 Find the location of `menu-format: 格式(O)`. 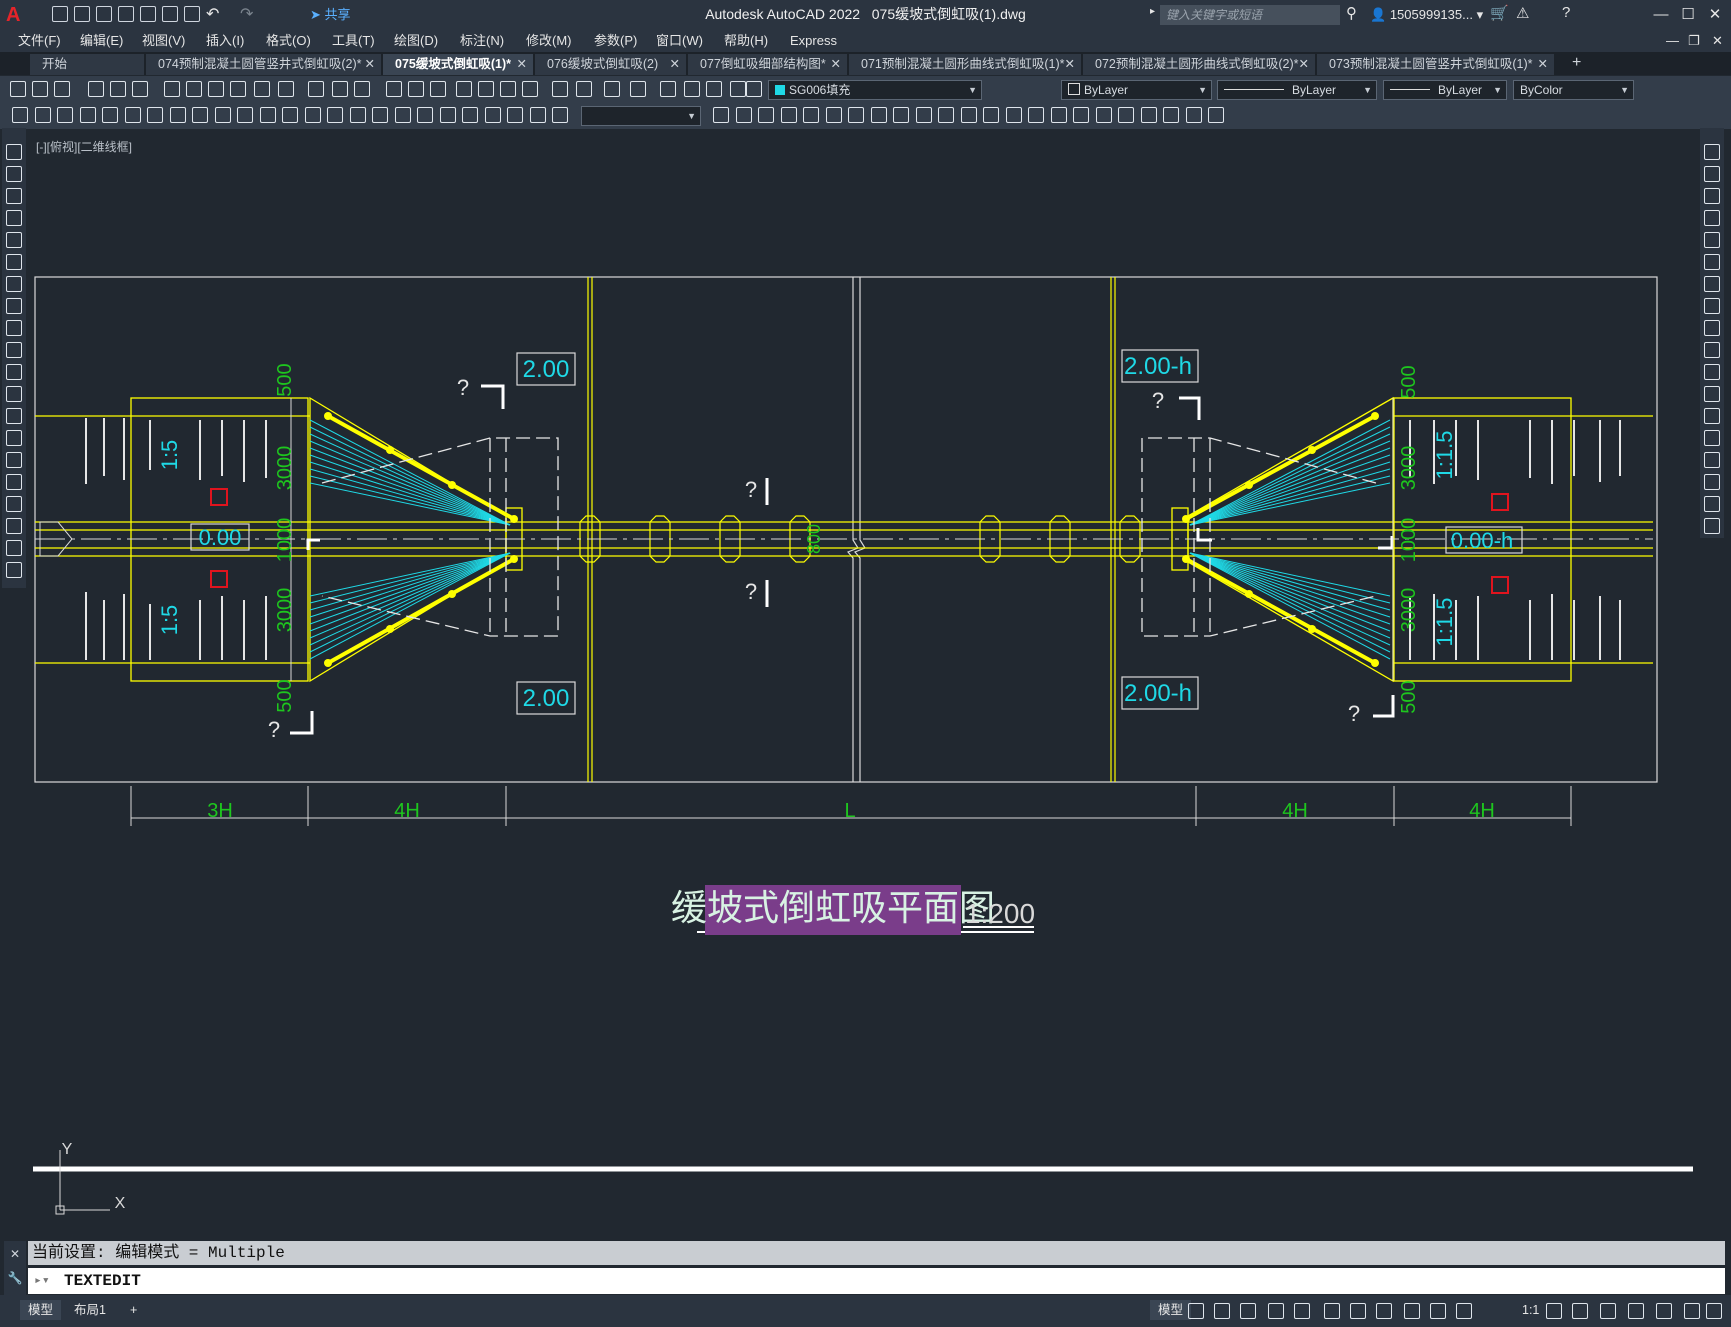

menu-format: 格式(O) is located at coordinates (288, 41).